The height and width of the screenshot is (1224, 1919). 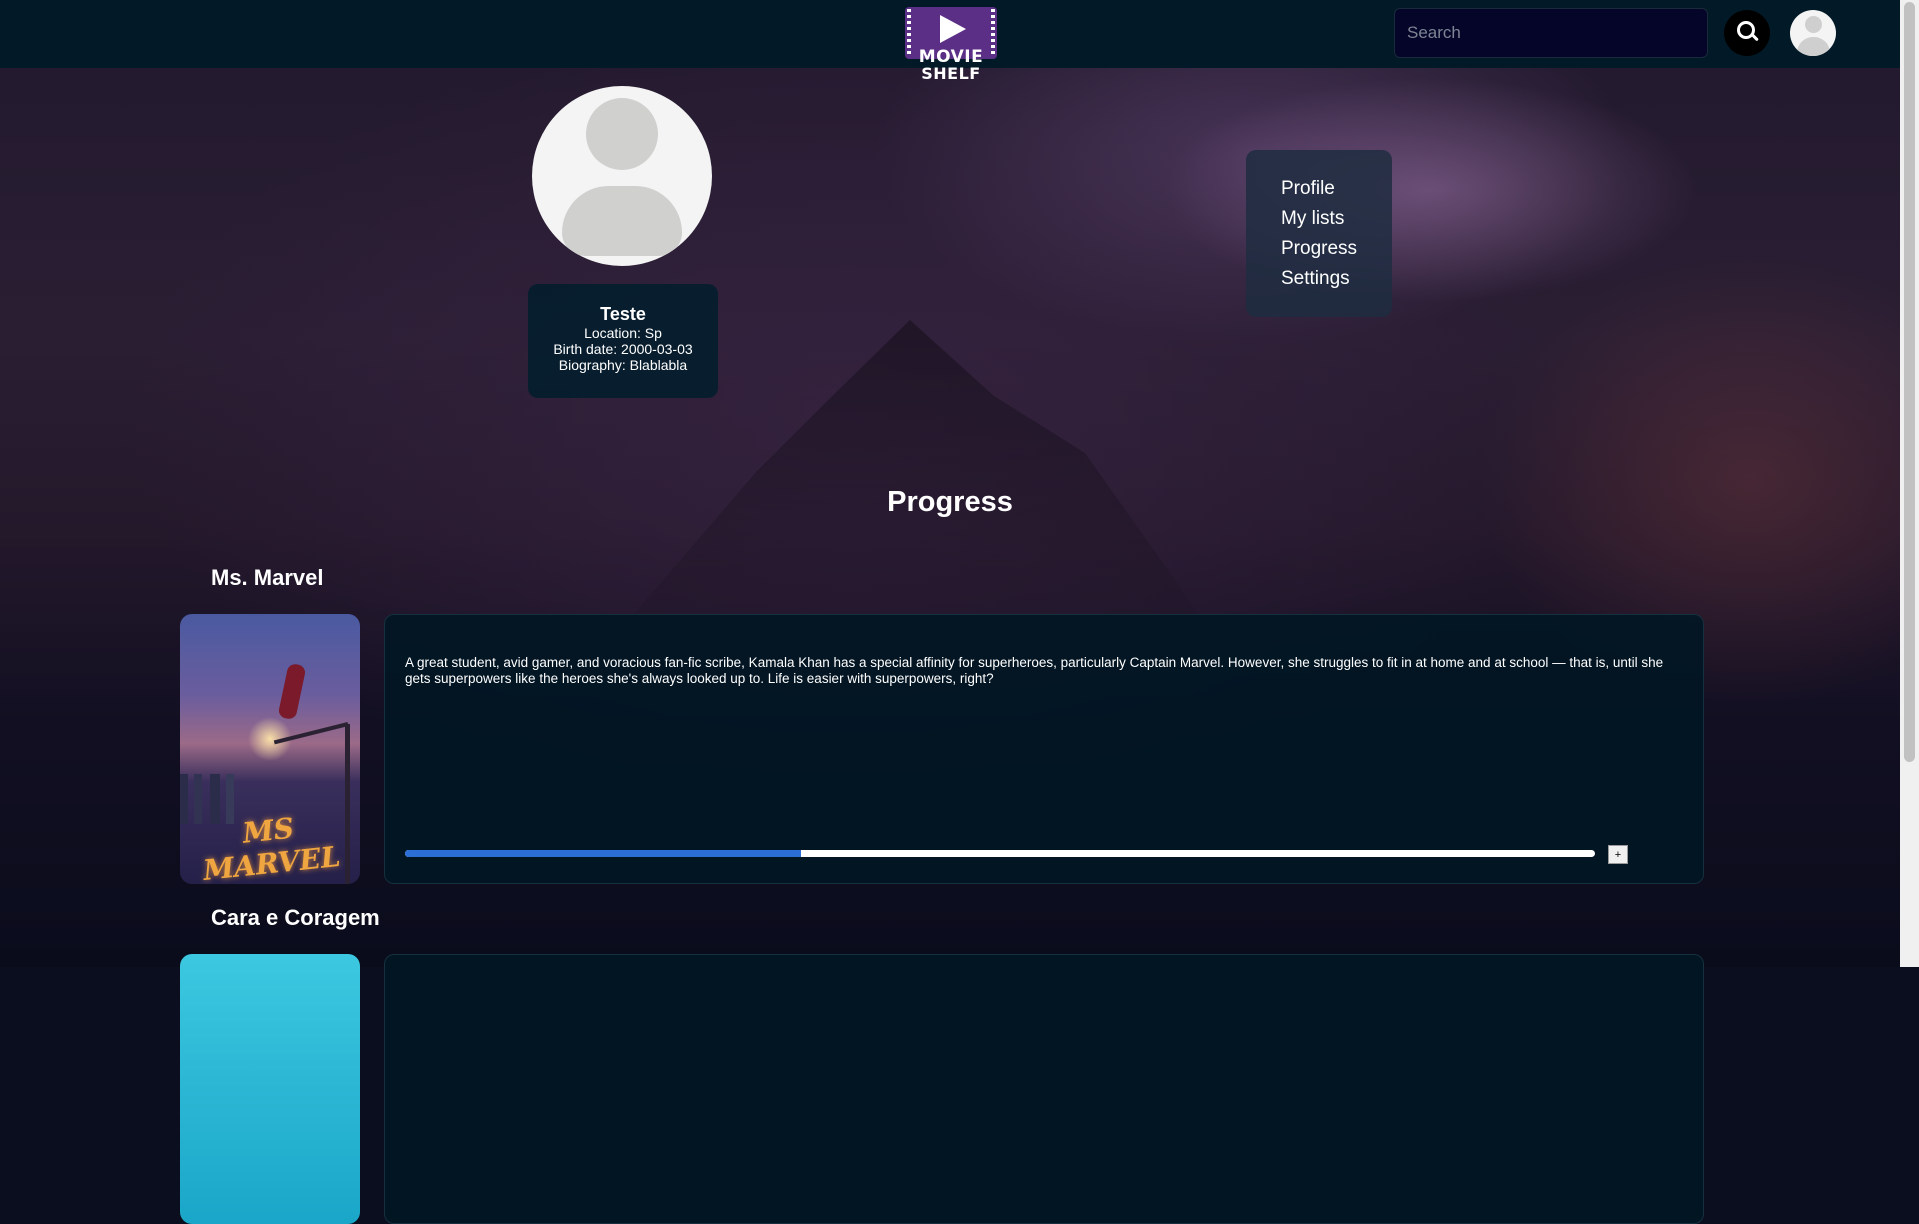 I want to click on profile-name: Teste, so click(x=623, y=314).